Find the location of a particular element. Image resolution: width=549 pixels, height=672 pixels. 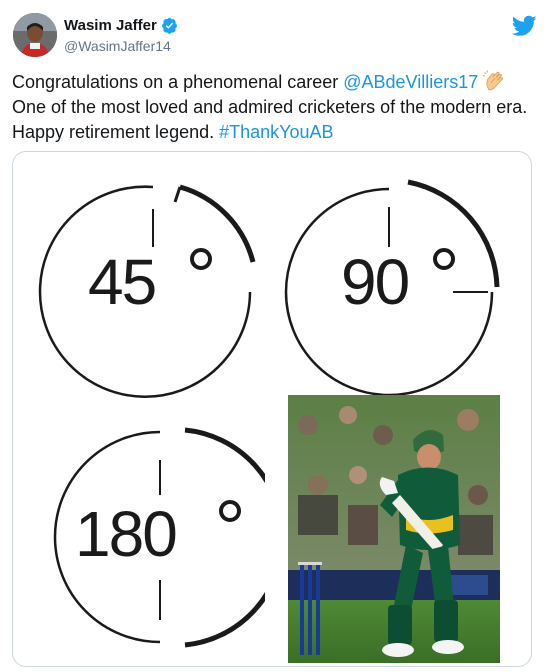

display-name: Wasim Jaffer is located at coordinates (110, 25).